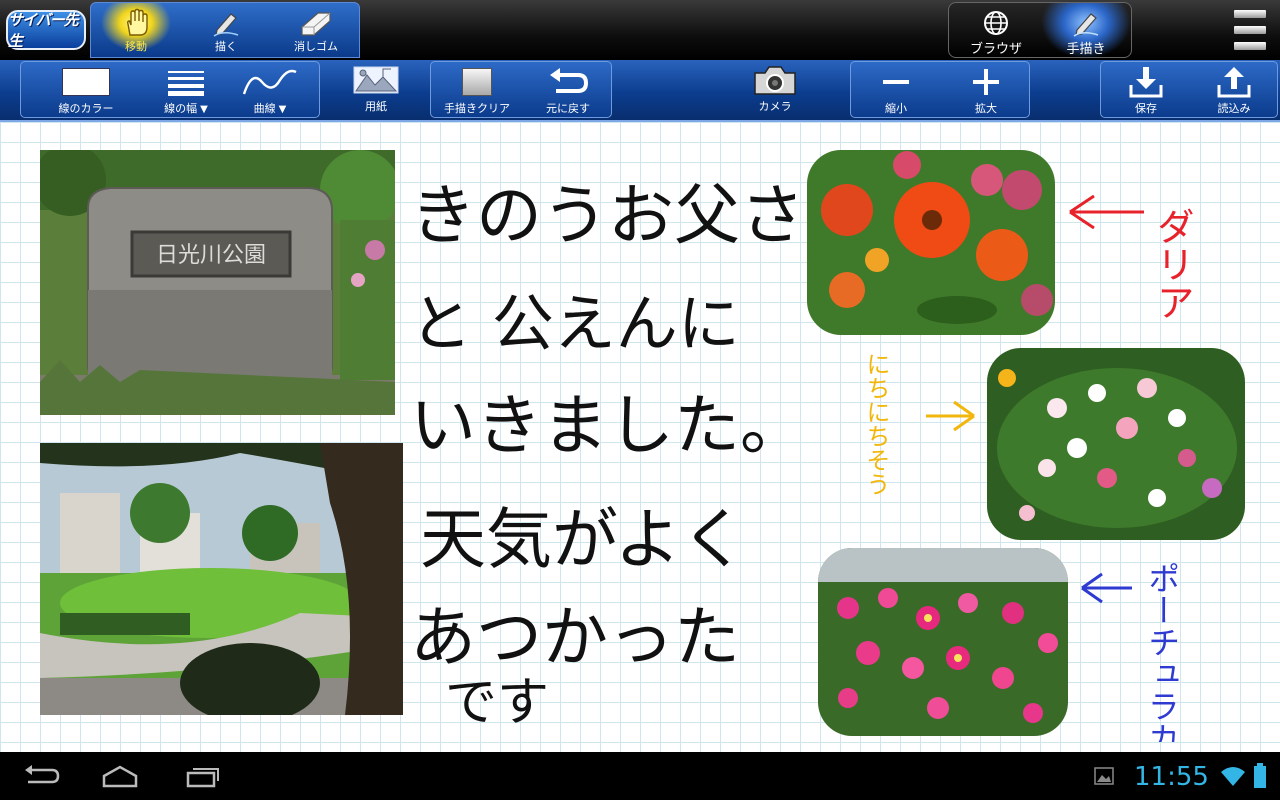 The image size is (1280, 800). What do you see at coordinates (575, 323) in the screenshot?
I see `note-line-2: と 公えんに` at bounding box center [575, 323].